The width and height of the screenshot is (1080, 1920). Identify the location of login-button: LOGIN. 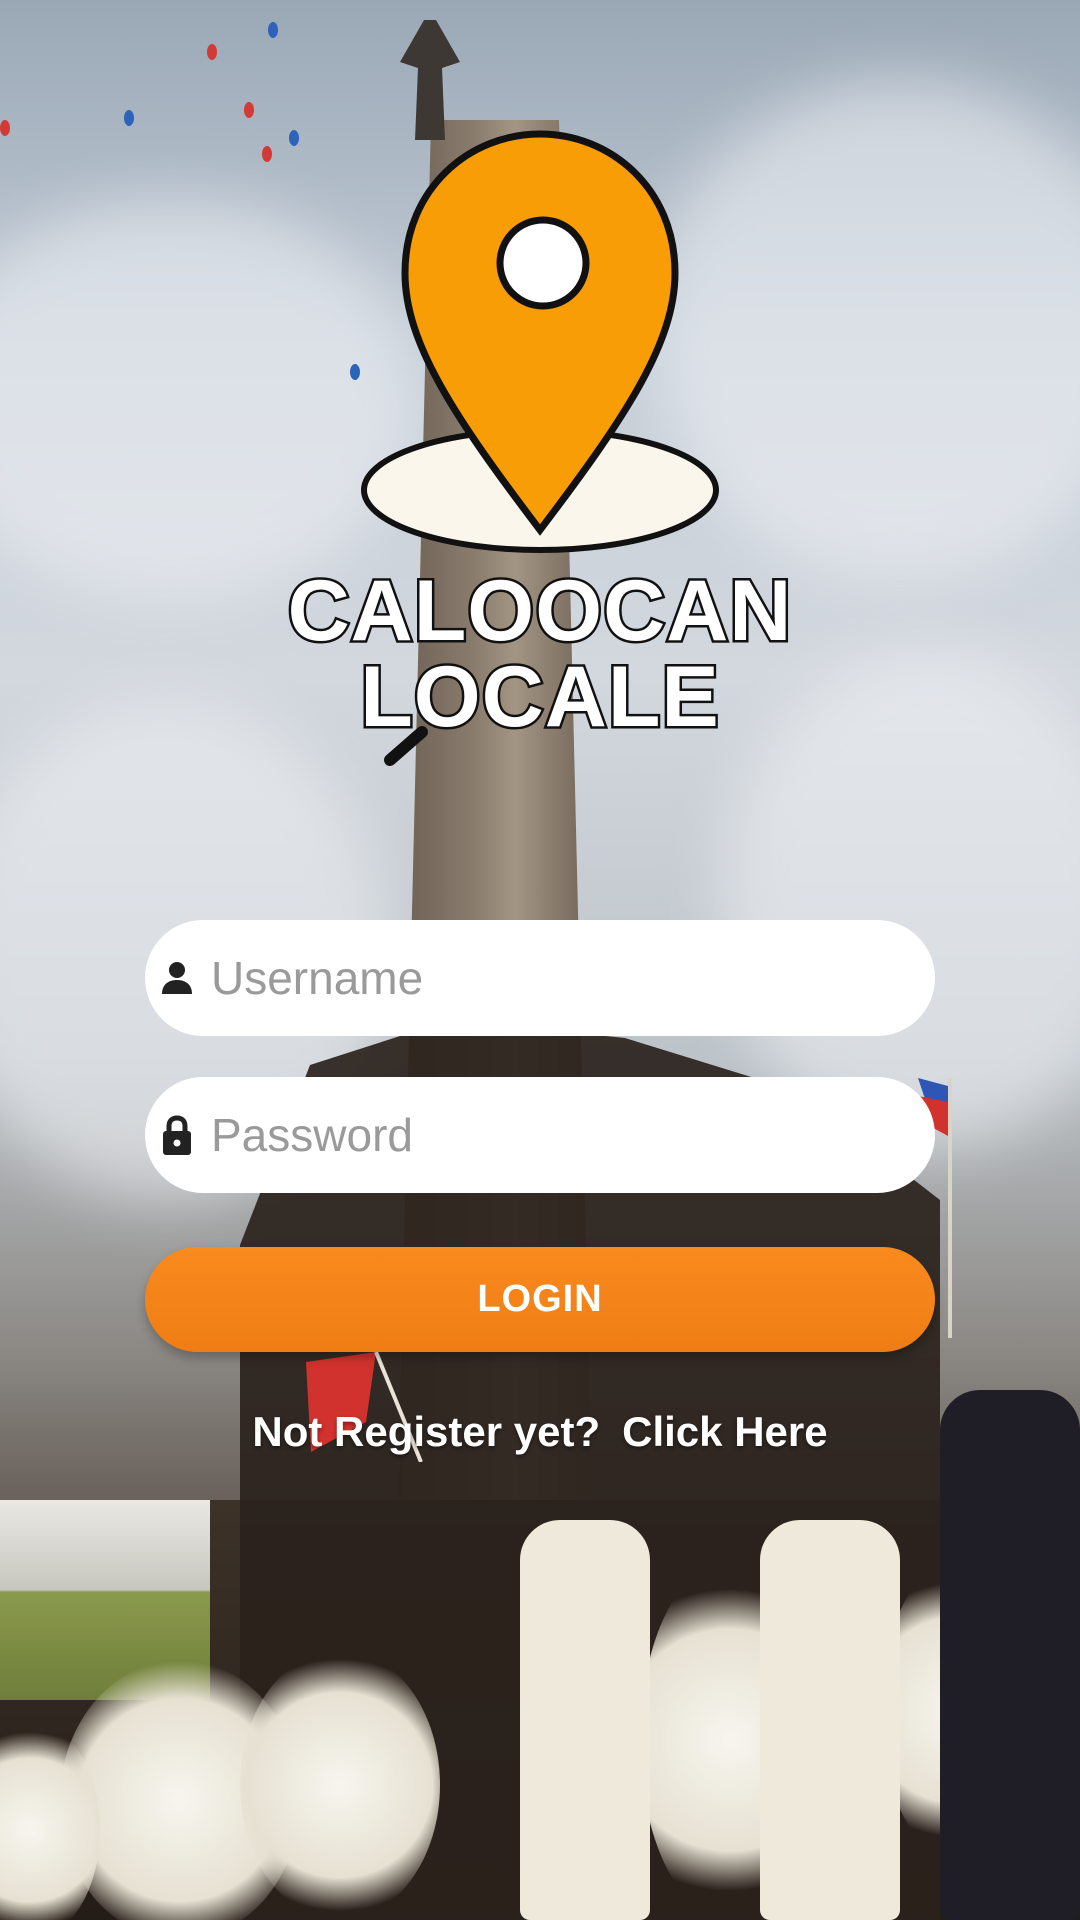
(540, 1299).